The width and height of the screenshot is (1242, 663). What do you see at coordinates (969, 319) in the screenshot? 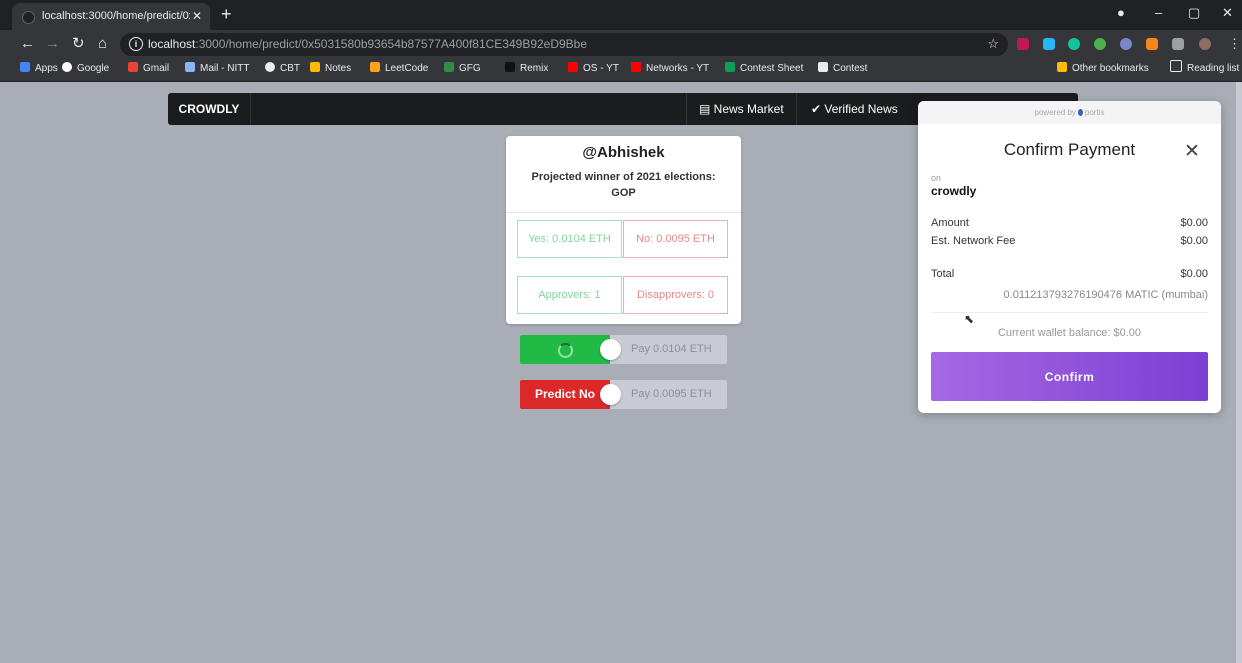
I see `mouse-cursor-icon: ⬉` at bounding box center [969, 319].